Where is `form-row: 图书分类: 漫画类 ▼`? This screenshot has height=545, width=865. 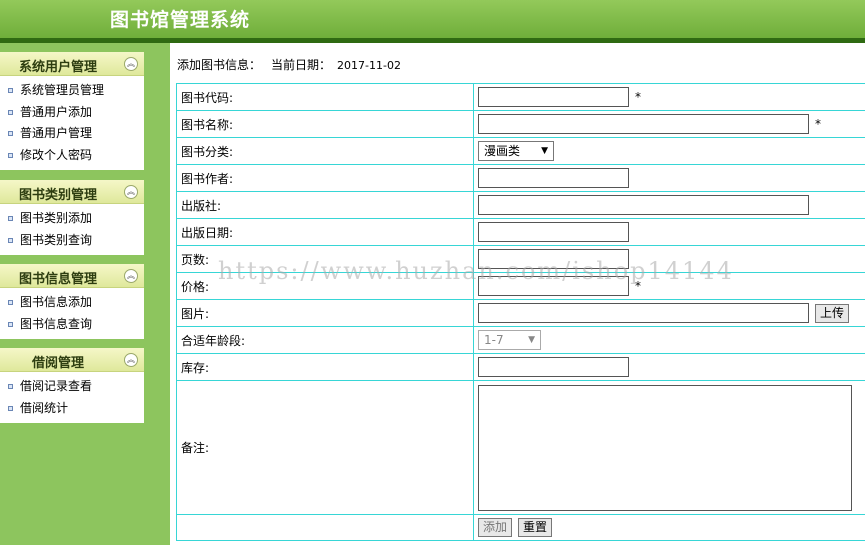 form-row: 图书分类: 漫画类 ▼ is located at coordinates (520, 151).